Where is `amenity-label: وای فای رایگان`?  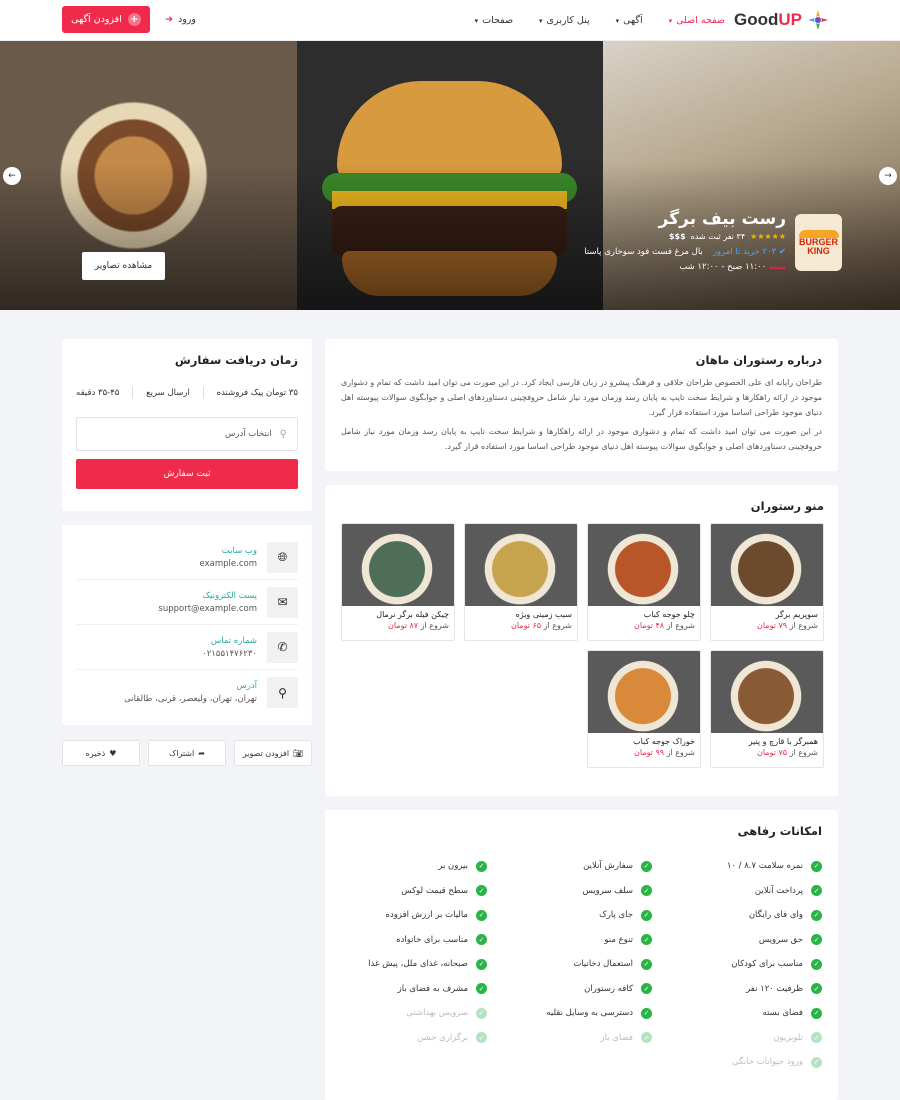 amenity-label: وای فای رایگان is located at coordinates (775, 915).